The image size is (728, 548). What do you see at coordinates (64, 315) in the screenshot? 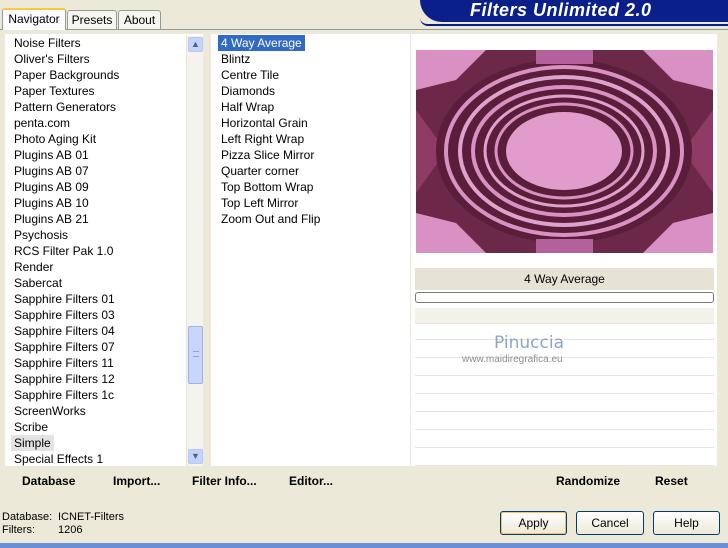
I see `category-item: Sapphire Filters 03` at bounding box center [64, 315].